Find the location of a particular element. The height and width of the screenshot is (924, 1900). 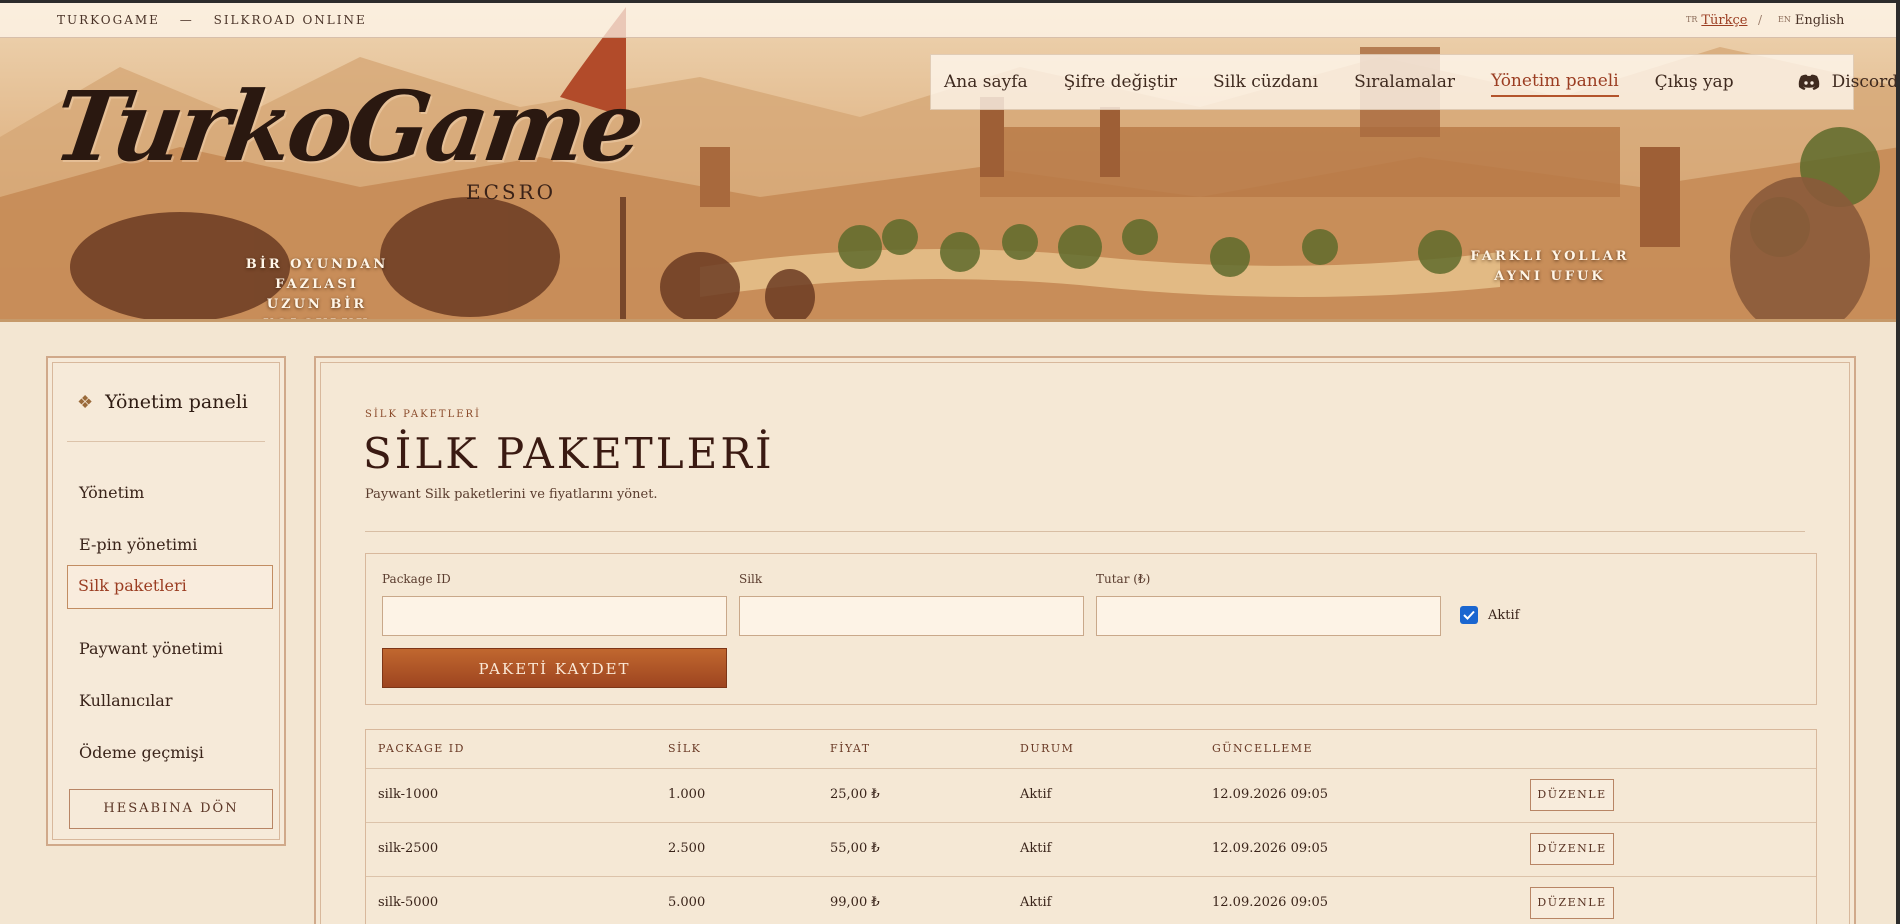

nav-logout: Çıkış yap is located at coordinates (1694, 82).